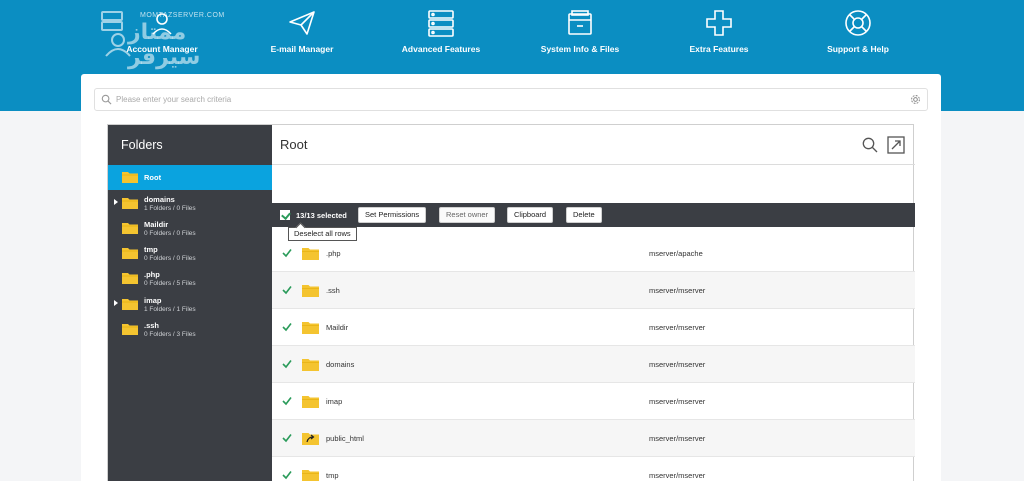 The width and height of the screenshot is (1024, 481). I want to click on header-divider, so click(593, 164).